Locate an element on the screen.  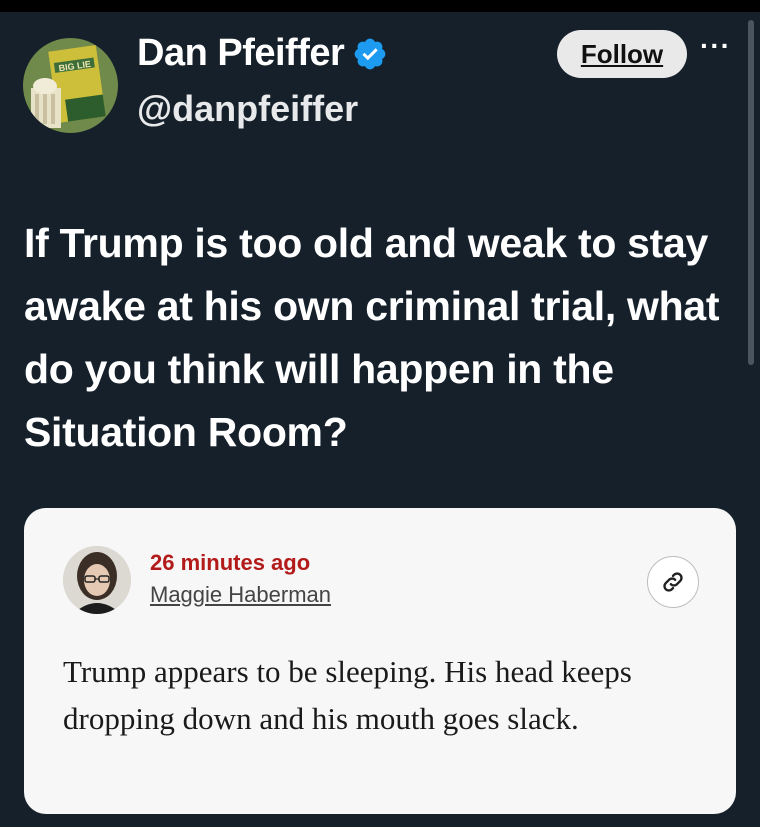
card-author-link: Maggie Haberman is located at coordinates (240, 595).